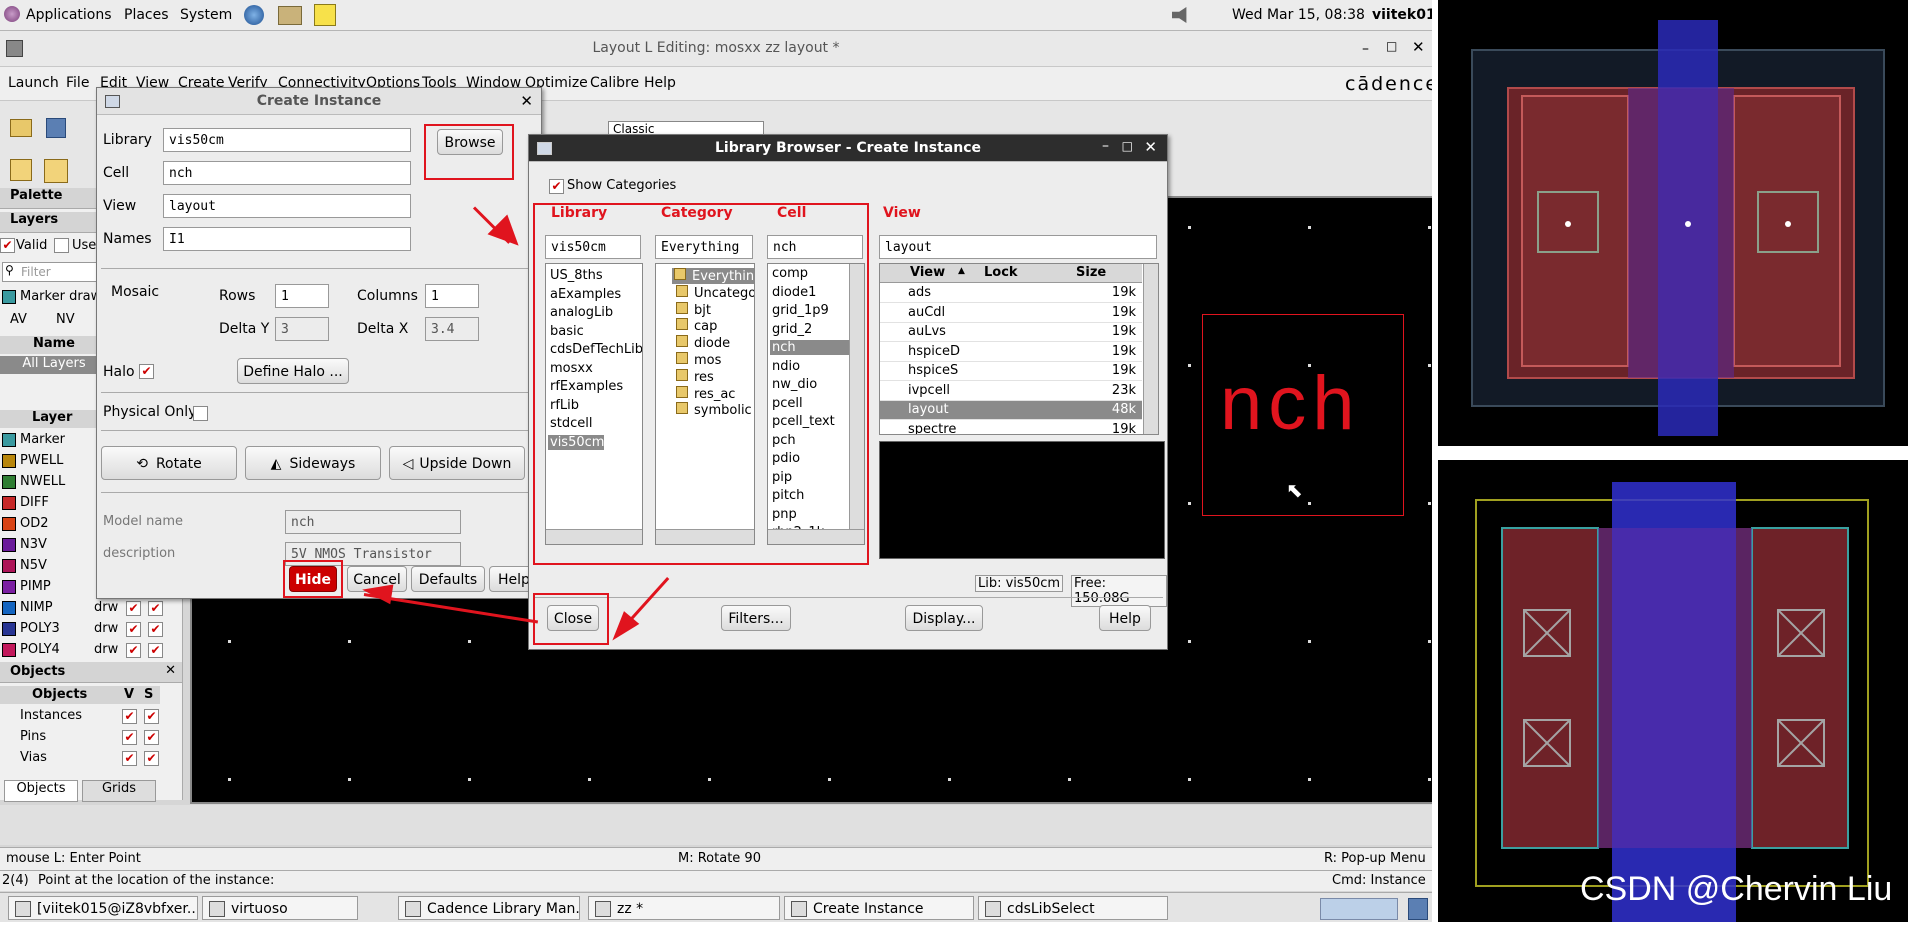 The height and width of the screenshot is (925, 1908). What do you see at coordinates (21, 170) in the screenshot?
I see `select-icon` at bounding box center [21, 170].